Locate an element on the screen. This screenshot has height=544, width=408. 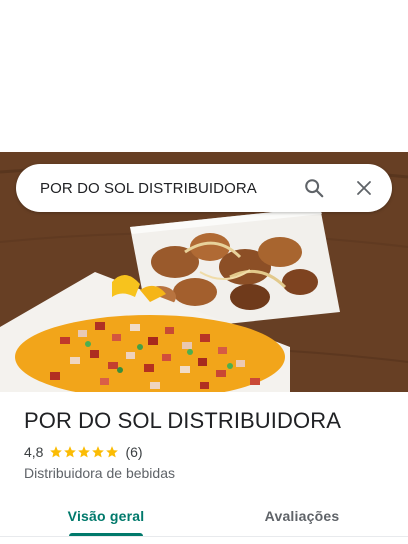
search-bar: POR DO SOL DISTRIBUIDORA is located at coordinates (204, 188).